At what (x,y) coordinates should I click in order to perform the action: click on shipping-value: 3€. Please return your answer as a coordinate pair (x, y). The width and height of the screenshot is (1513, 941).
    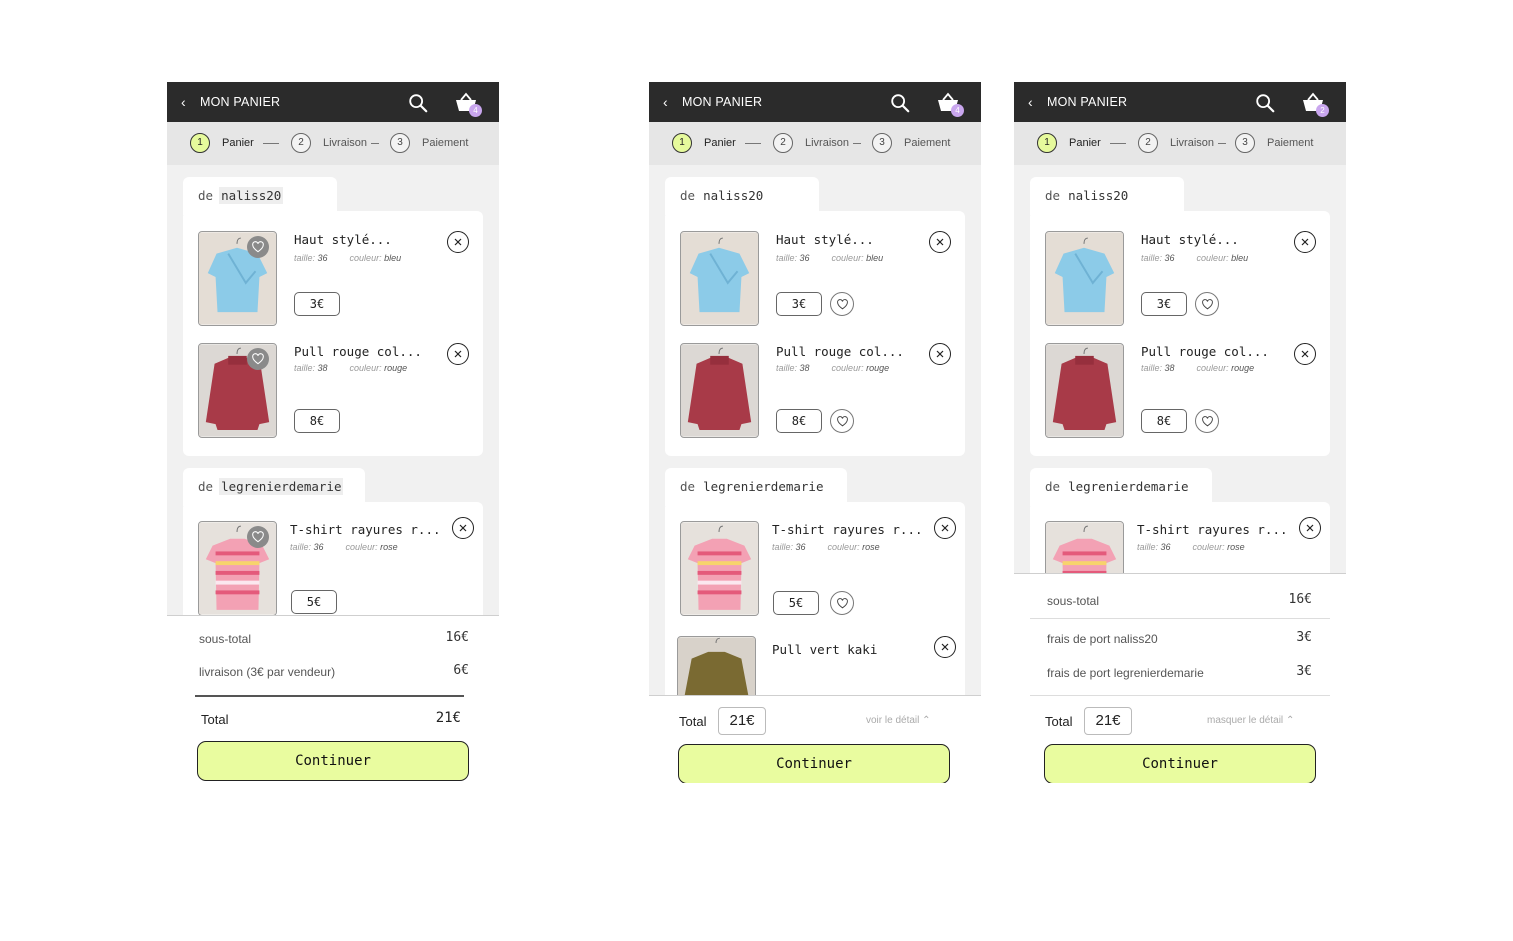
    Looking at the image, I should click on (1304, 671).